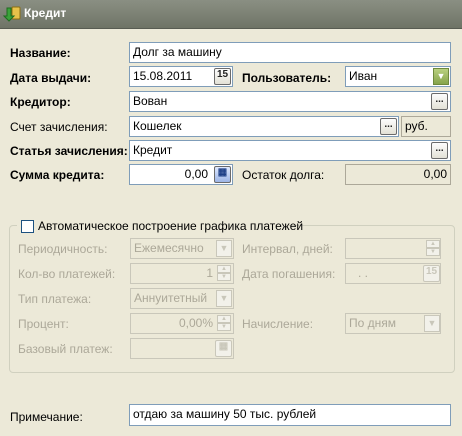 This screenshot has height=436, width=462. I want to click on calendar-icon: 15, so click(222, 76).